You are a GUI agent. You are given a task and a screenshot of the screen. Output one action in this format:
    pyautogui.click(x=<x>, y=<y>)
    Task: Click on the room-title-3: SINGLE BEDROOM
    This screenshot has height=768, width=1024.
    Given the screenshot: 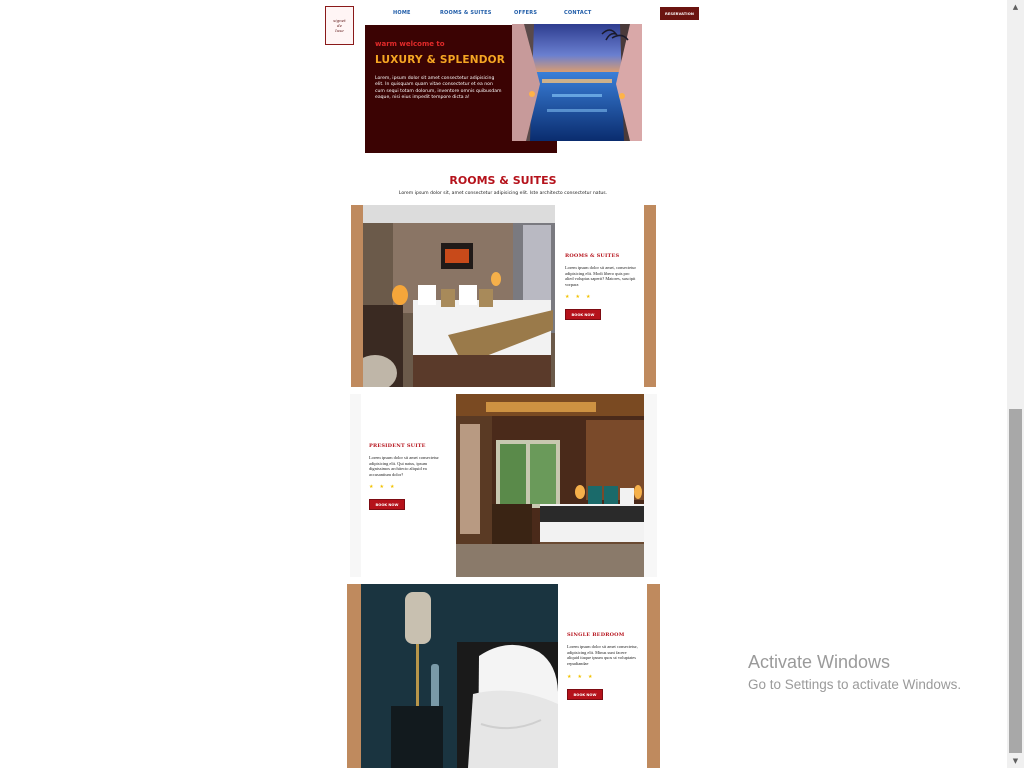 What is the action you would take?
    pyautogui.click(x=596, y=635)
    